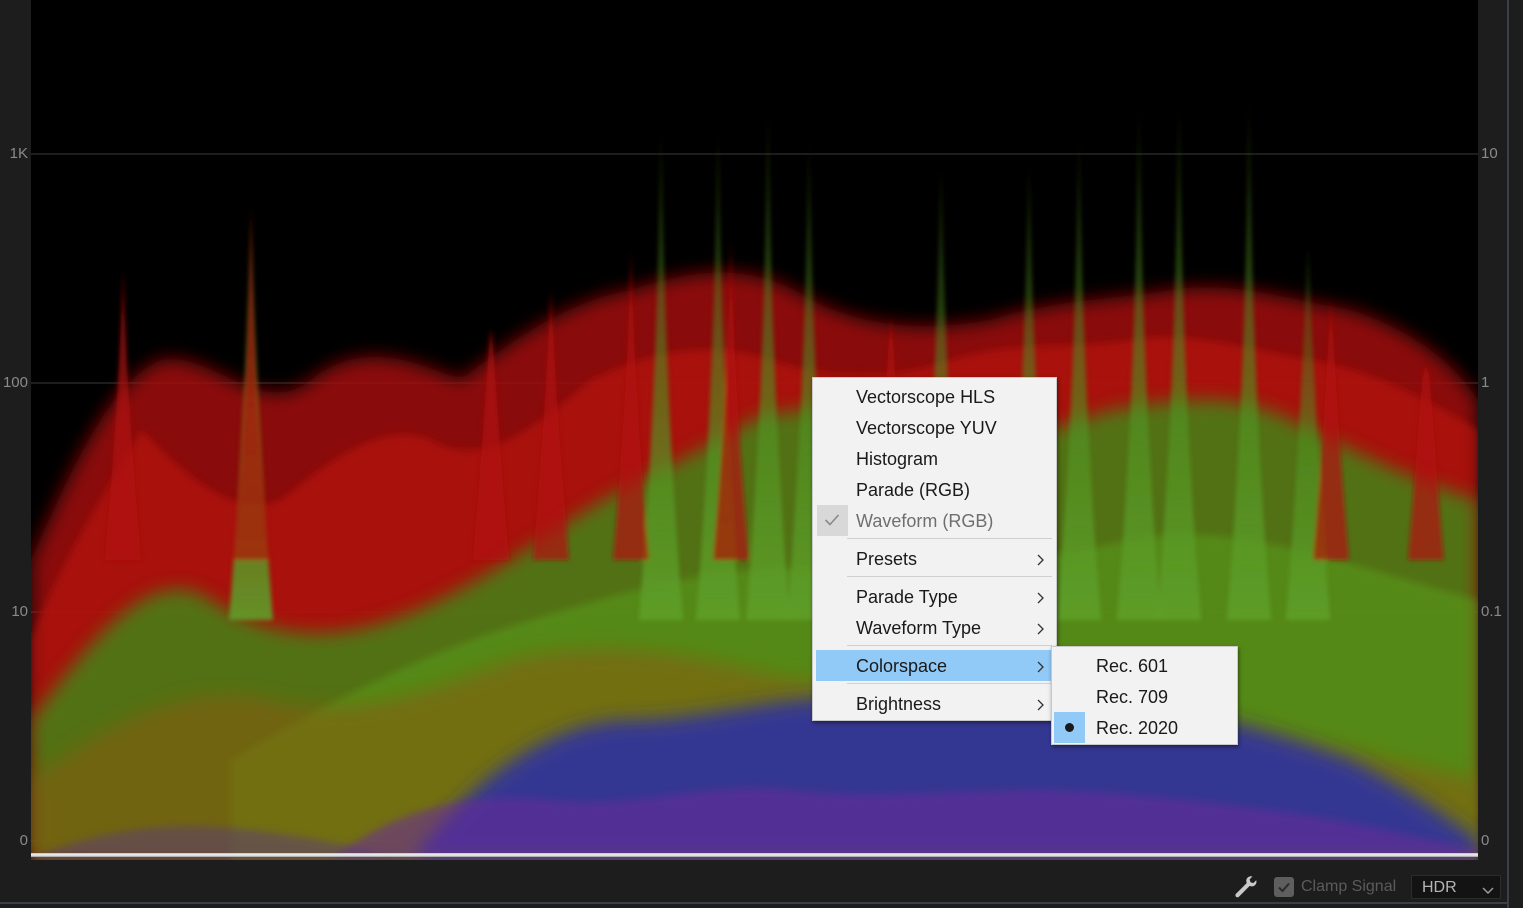 The height and width of the screenshot is (908, 1523). What do you see at coordinates (926, 397) in the screenshot?
I see `menu-item-label: Vectorscope HLS` at bounding box center [926, 397].